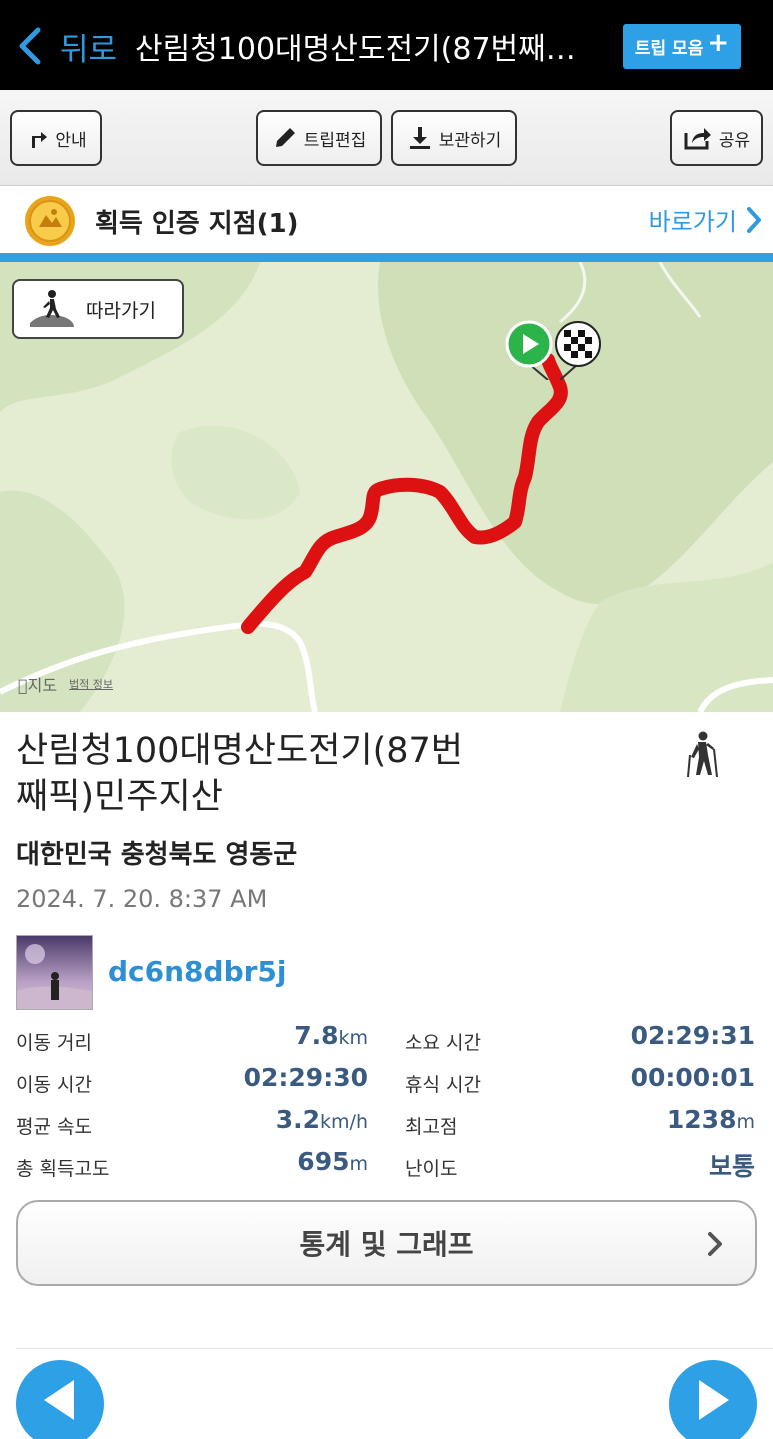 This screenshot has height=1439, width=773. Describe the element at coordinates (702, 754) in the screenshot. I see `hiker-icon` at that location.